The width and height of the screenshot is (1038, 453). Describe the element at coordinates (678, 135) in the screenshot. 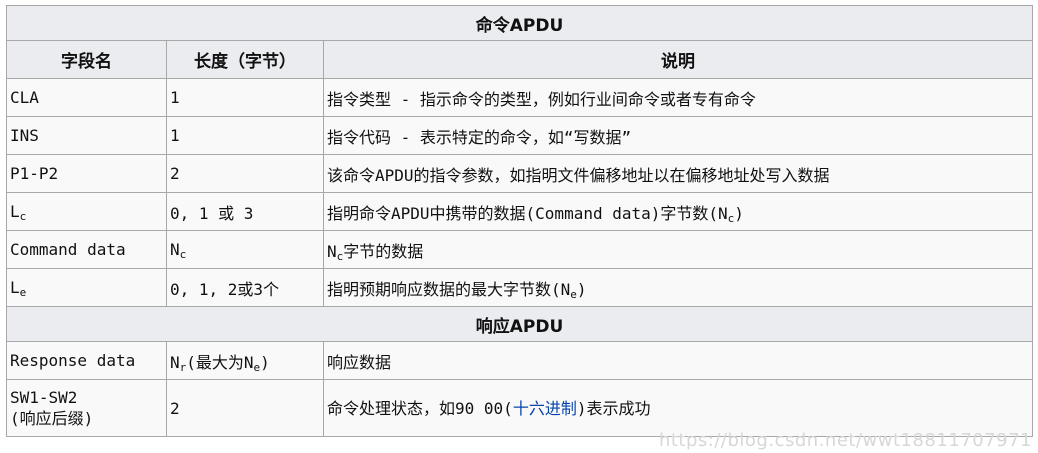

I see `description-cell: 指令代码 - 表示特定的命令，如“写数据”` at that location.